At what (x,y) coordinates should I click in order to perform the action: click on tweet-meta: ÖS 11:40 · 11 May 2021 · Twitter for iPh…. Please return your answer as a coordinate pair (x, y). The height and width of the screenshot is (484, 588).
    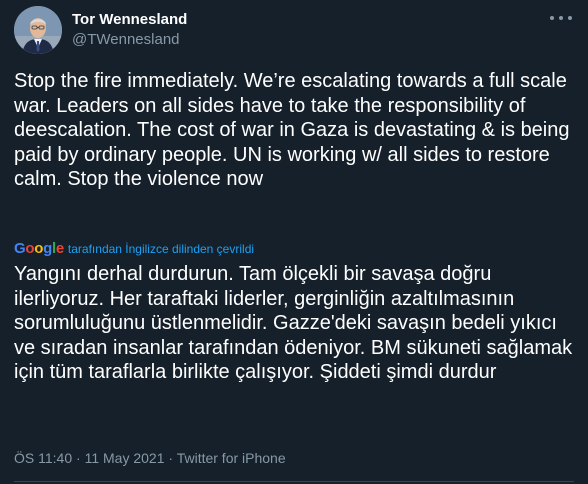
    Looking at the image, I should click on (150, 458).